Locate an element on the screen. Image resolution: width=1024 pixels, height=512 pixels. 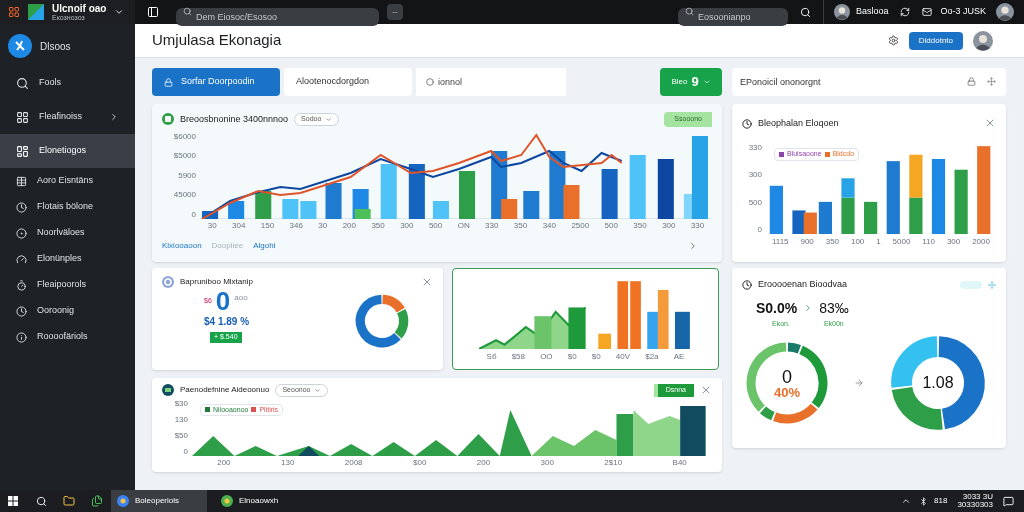
axis-label: 304 is located at coordinates (239, 225).